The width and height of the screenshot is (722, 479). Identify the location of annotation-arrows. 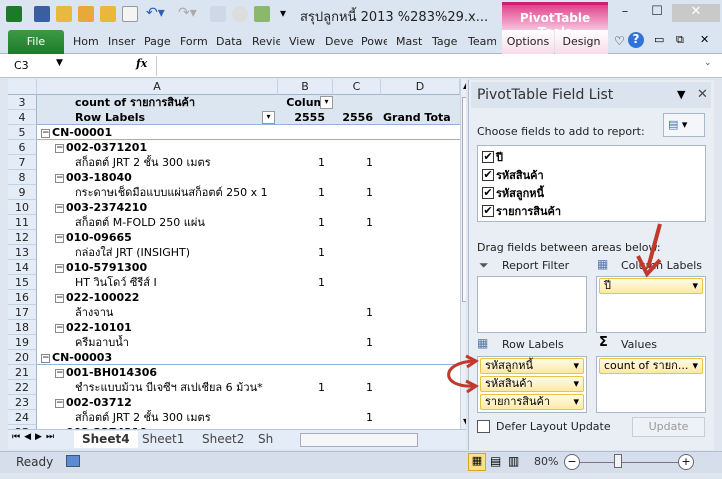
(554, 308).